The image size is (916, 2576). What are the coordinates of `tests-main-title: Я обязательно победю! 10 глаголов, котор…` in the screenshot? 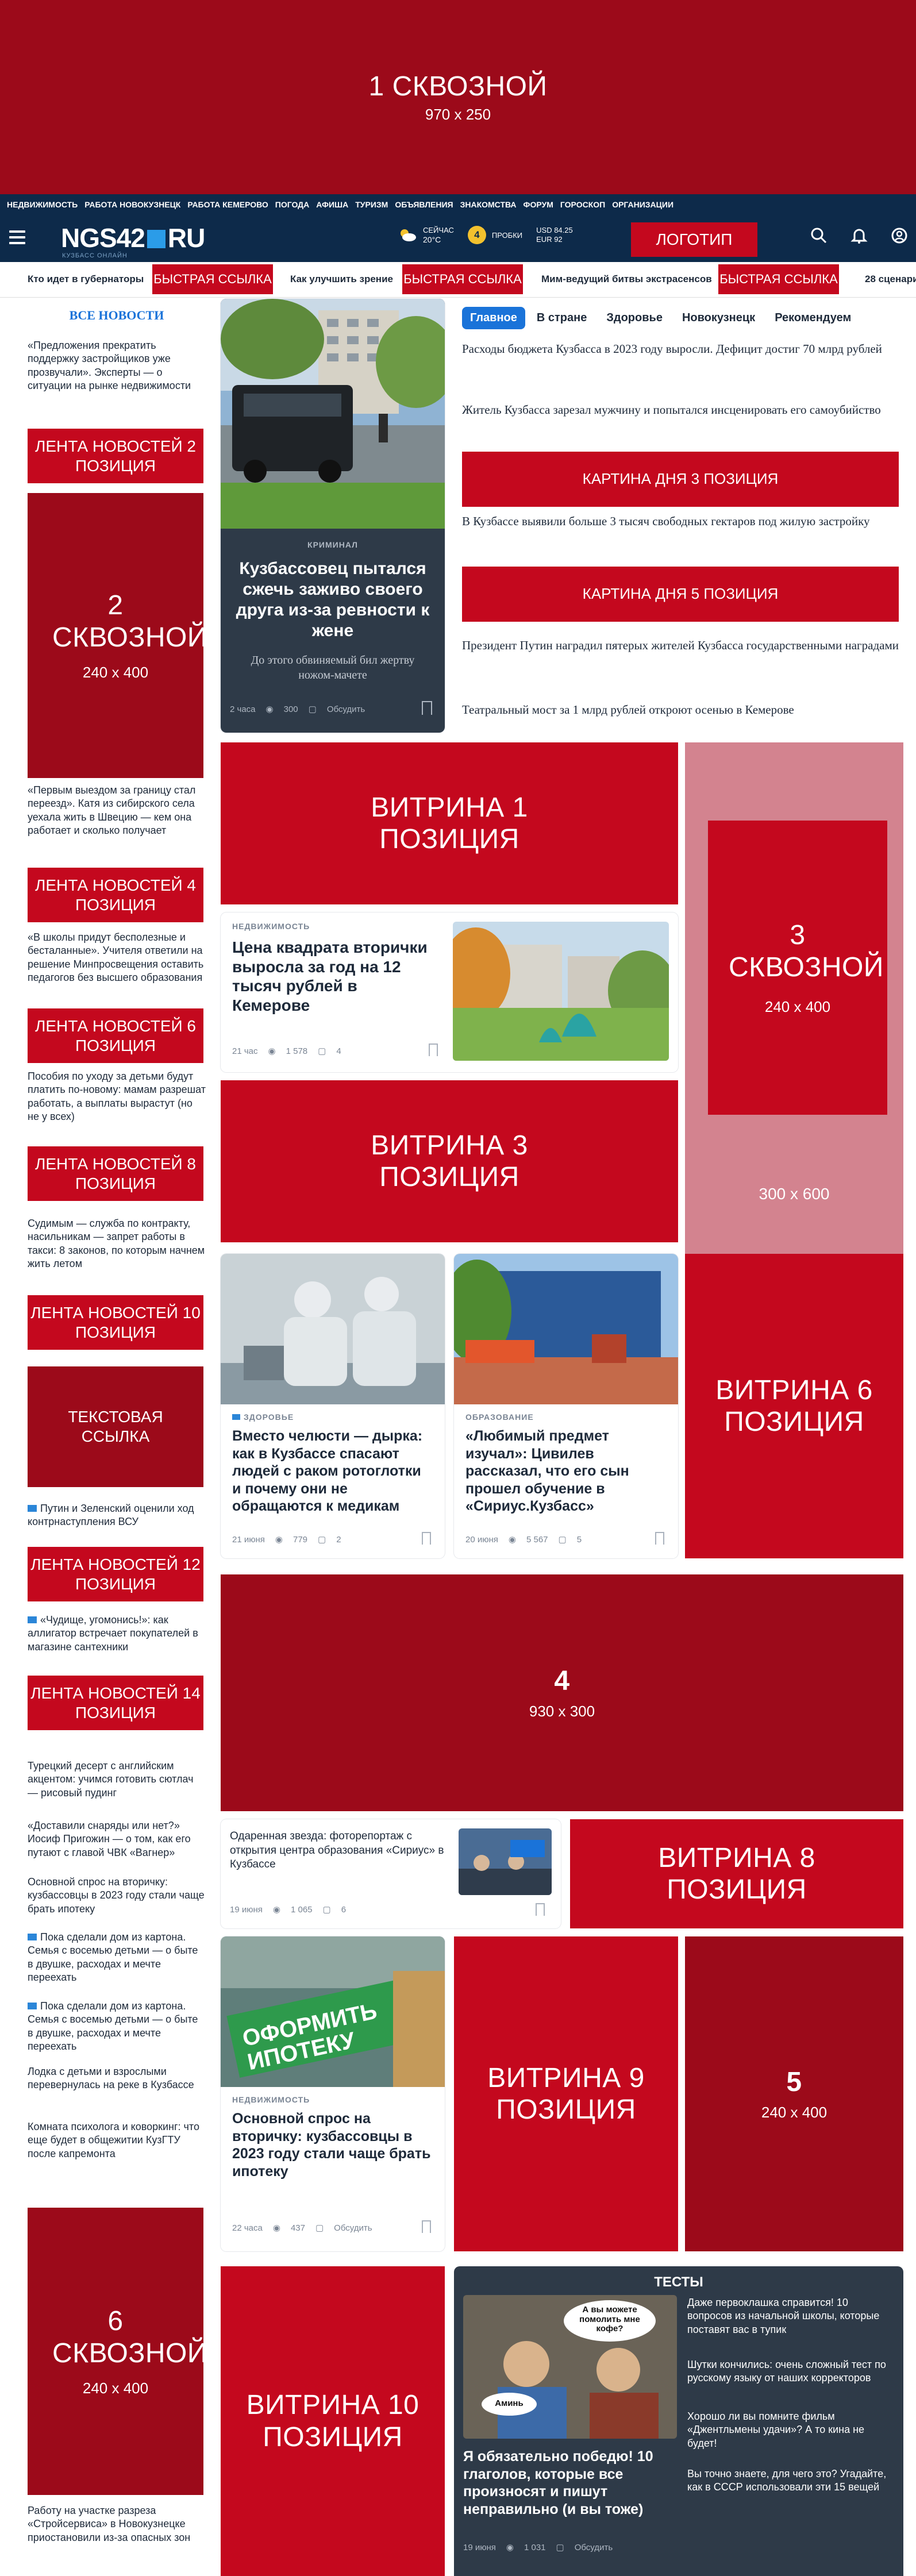 It's located at (570, 2483).